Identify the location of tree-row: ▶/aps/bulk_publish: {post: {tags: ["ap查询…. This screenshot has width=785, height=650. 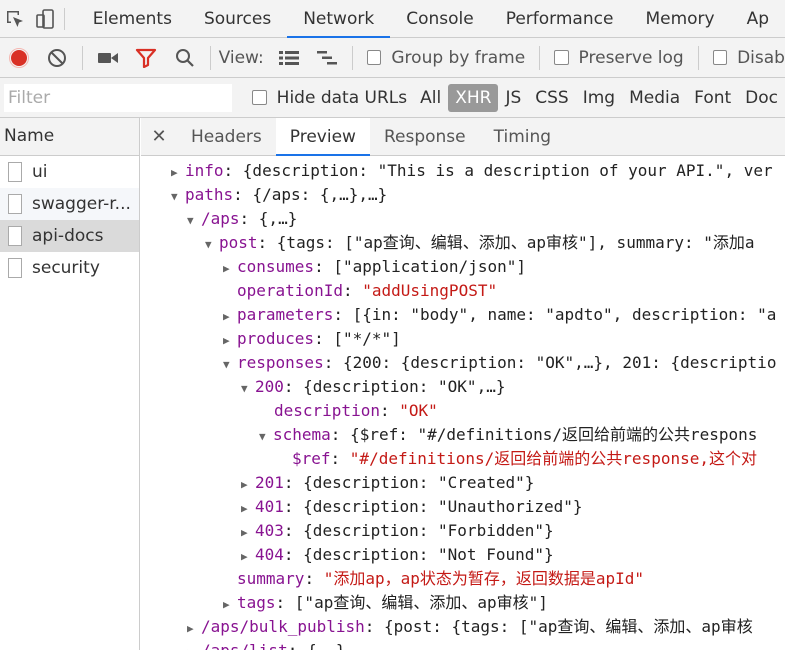
(463, 627).